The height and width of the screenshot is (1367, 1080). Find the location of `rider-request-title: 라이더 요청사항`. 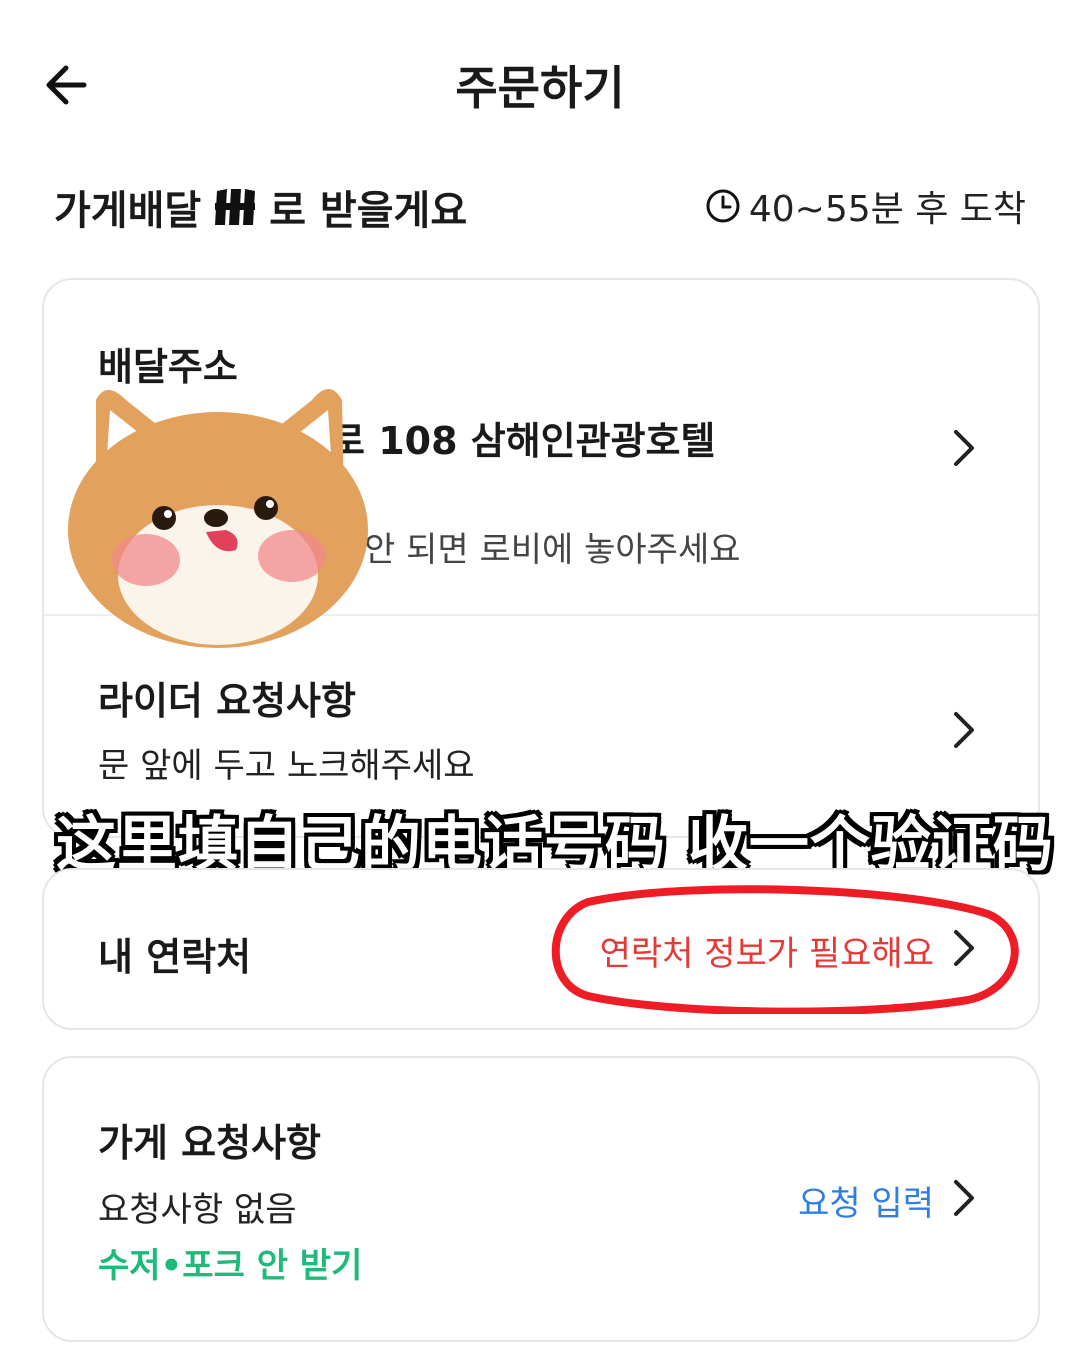

rider-request-title: 라이더 요청사항 is located at coordinates (227, 701).